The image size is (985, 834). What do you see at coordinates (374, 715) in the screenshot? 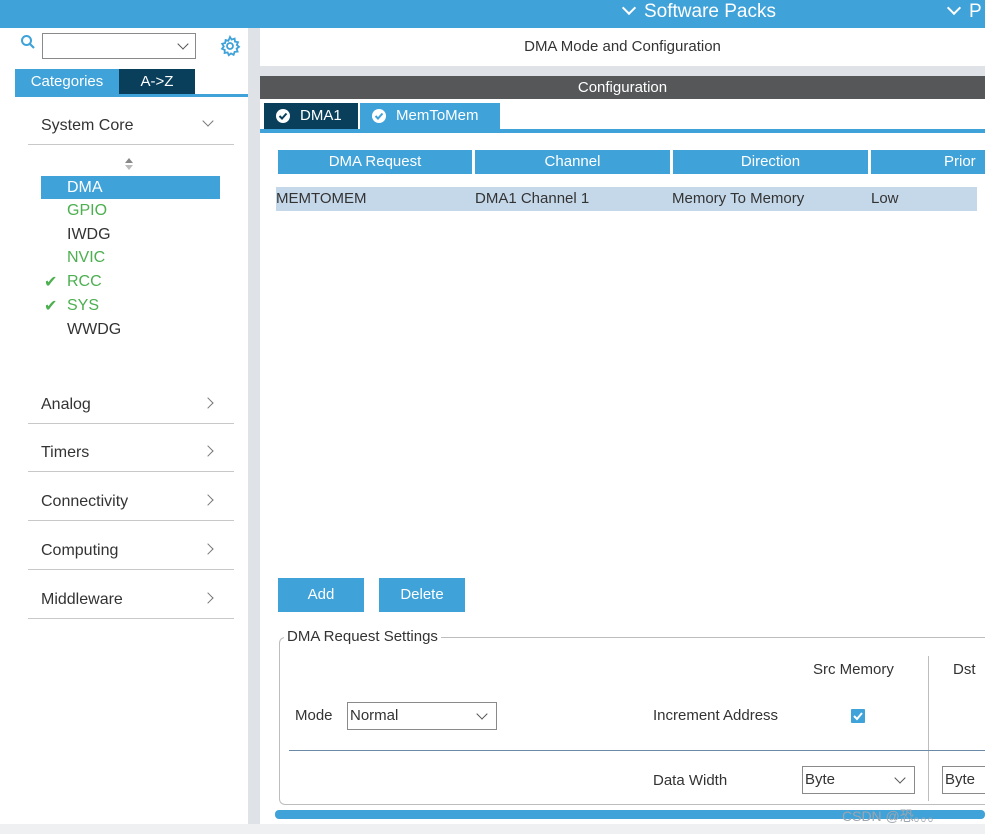
I see `mode-select-value: Normal` at bounding box center [374, 715].